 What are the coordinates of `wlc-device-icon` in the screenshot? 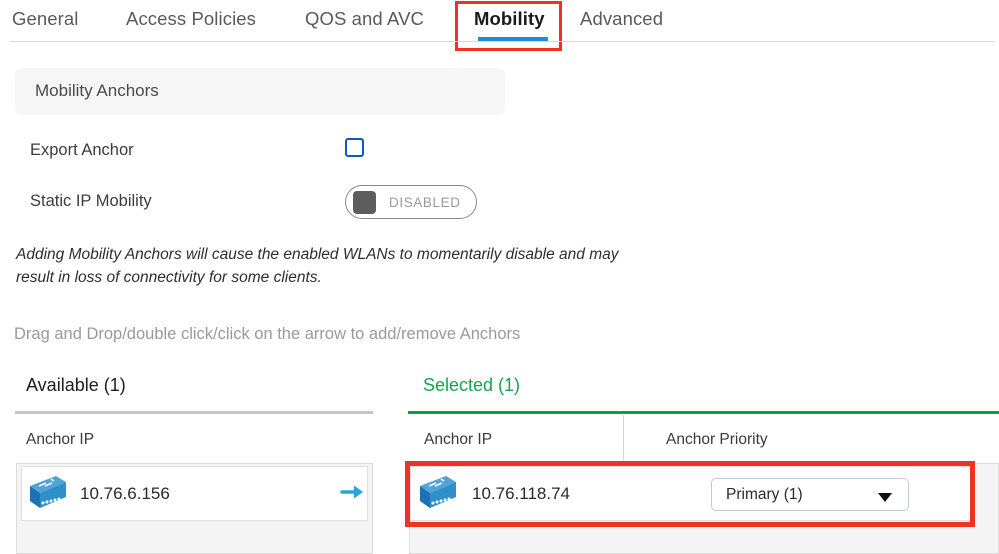 It's located at (46, 493).